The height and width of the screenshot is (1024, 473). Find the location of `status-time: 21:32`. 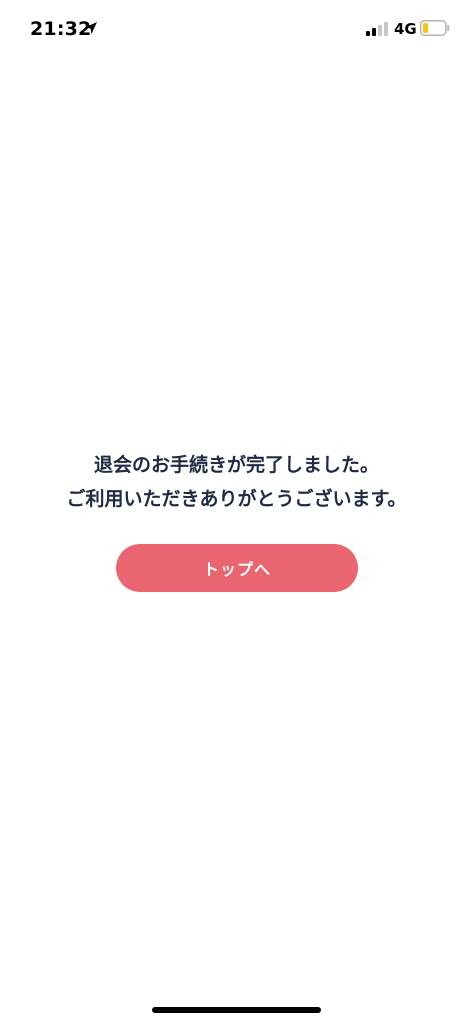

status-time: 21:32 is located at coordinates (61, 29).